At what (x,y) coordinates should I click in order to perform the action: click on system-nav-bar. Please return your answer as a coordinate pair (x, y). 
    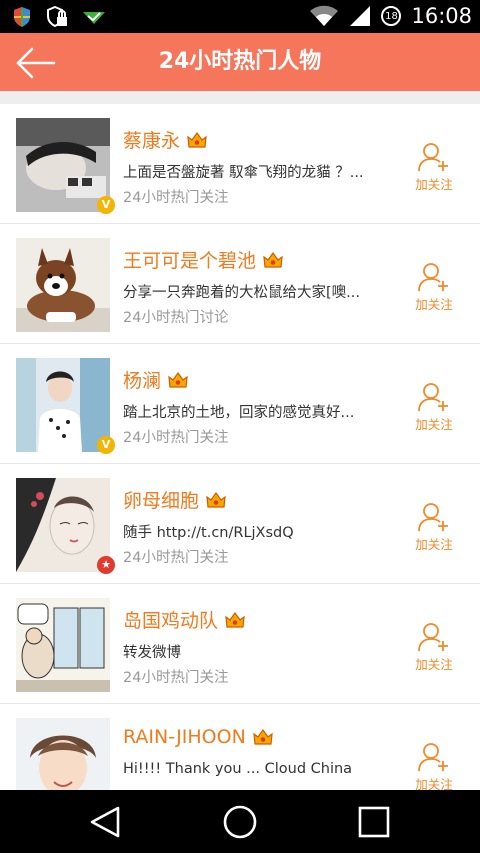
    Looking at the image, I should click on (240, 821).